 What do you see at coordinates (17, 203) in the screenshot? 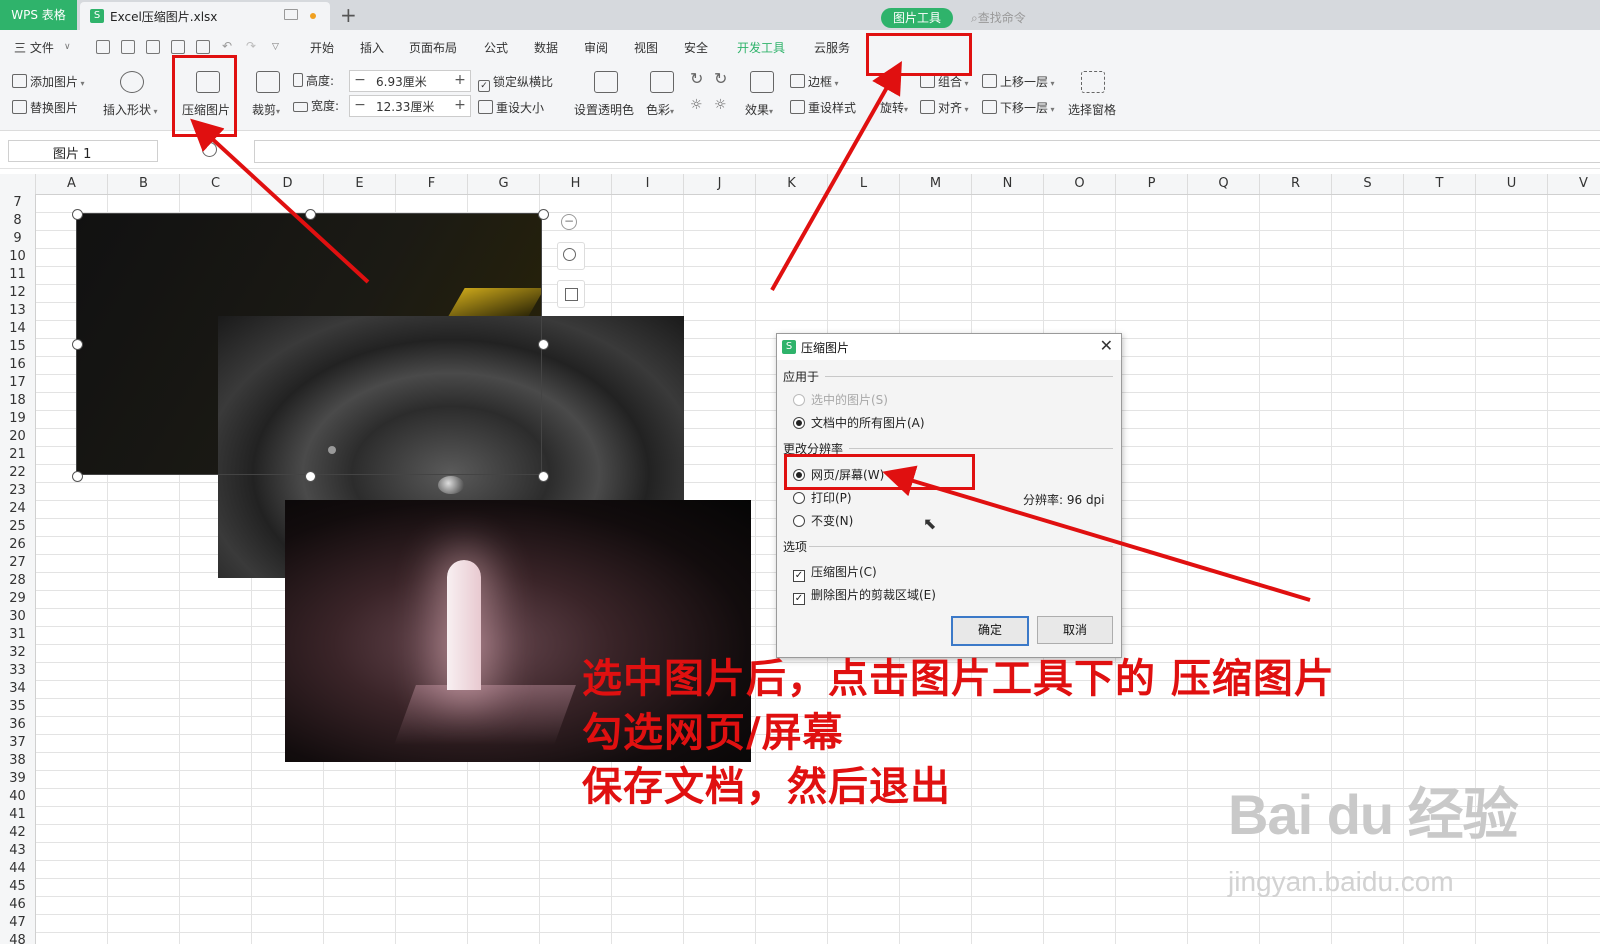
I see `row-header-7: 7` at bounding box center [17, 203].